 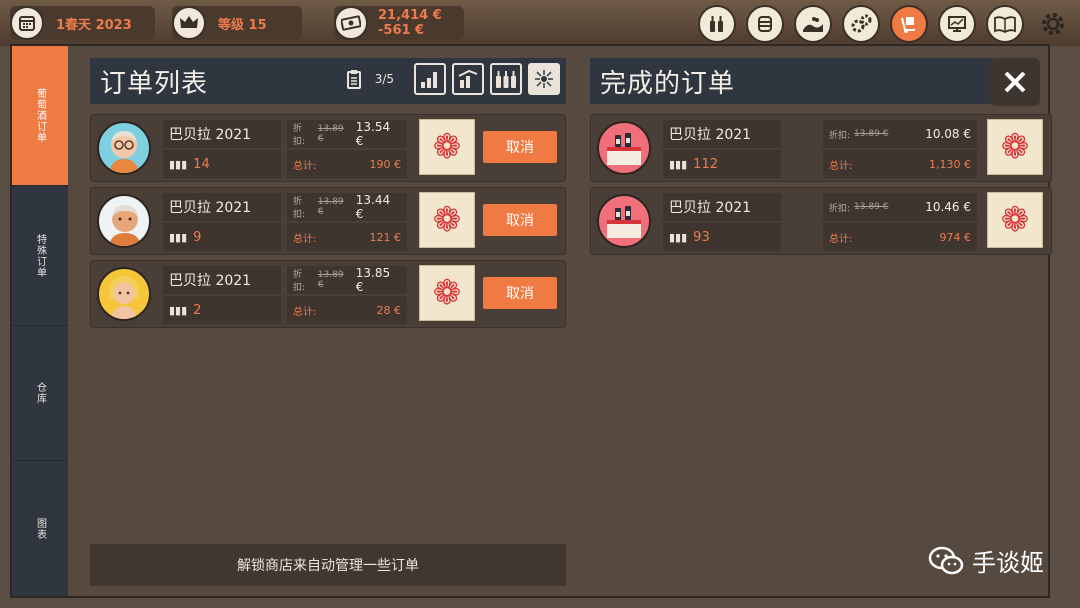 What do you see at coordinates (347, 280) in the screenshot?
I see `discount-row: 折扣: 13.89 € 13.85 €` at bounding box center [347, 280].